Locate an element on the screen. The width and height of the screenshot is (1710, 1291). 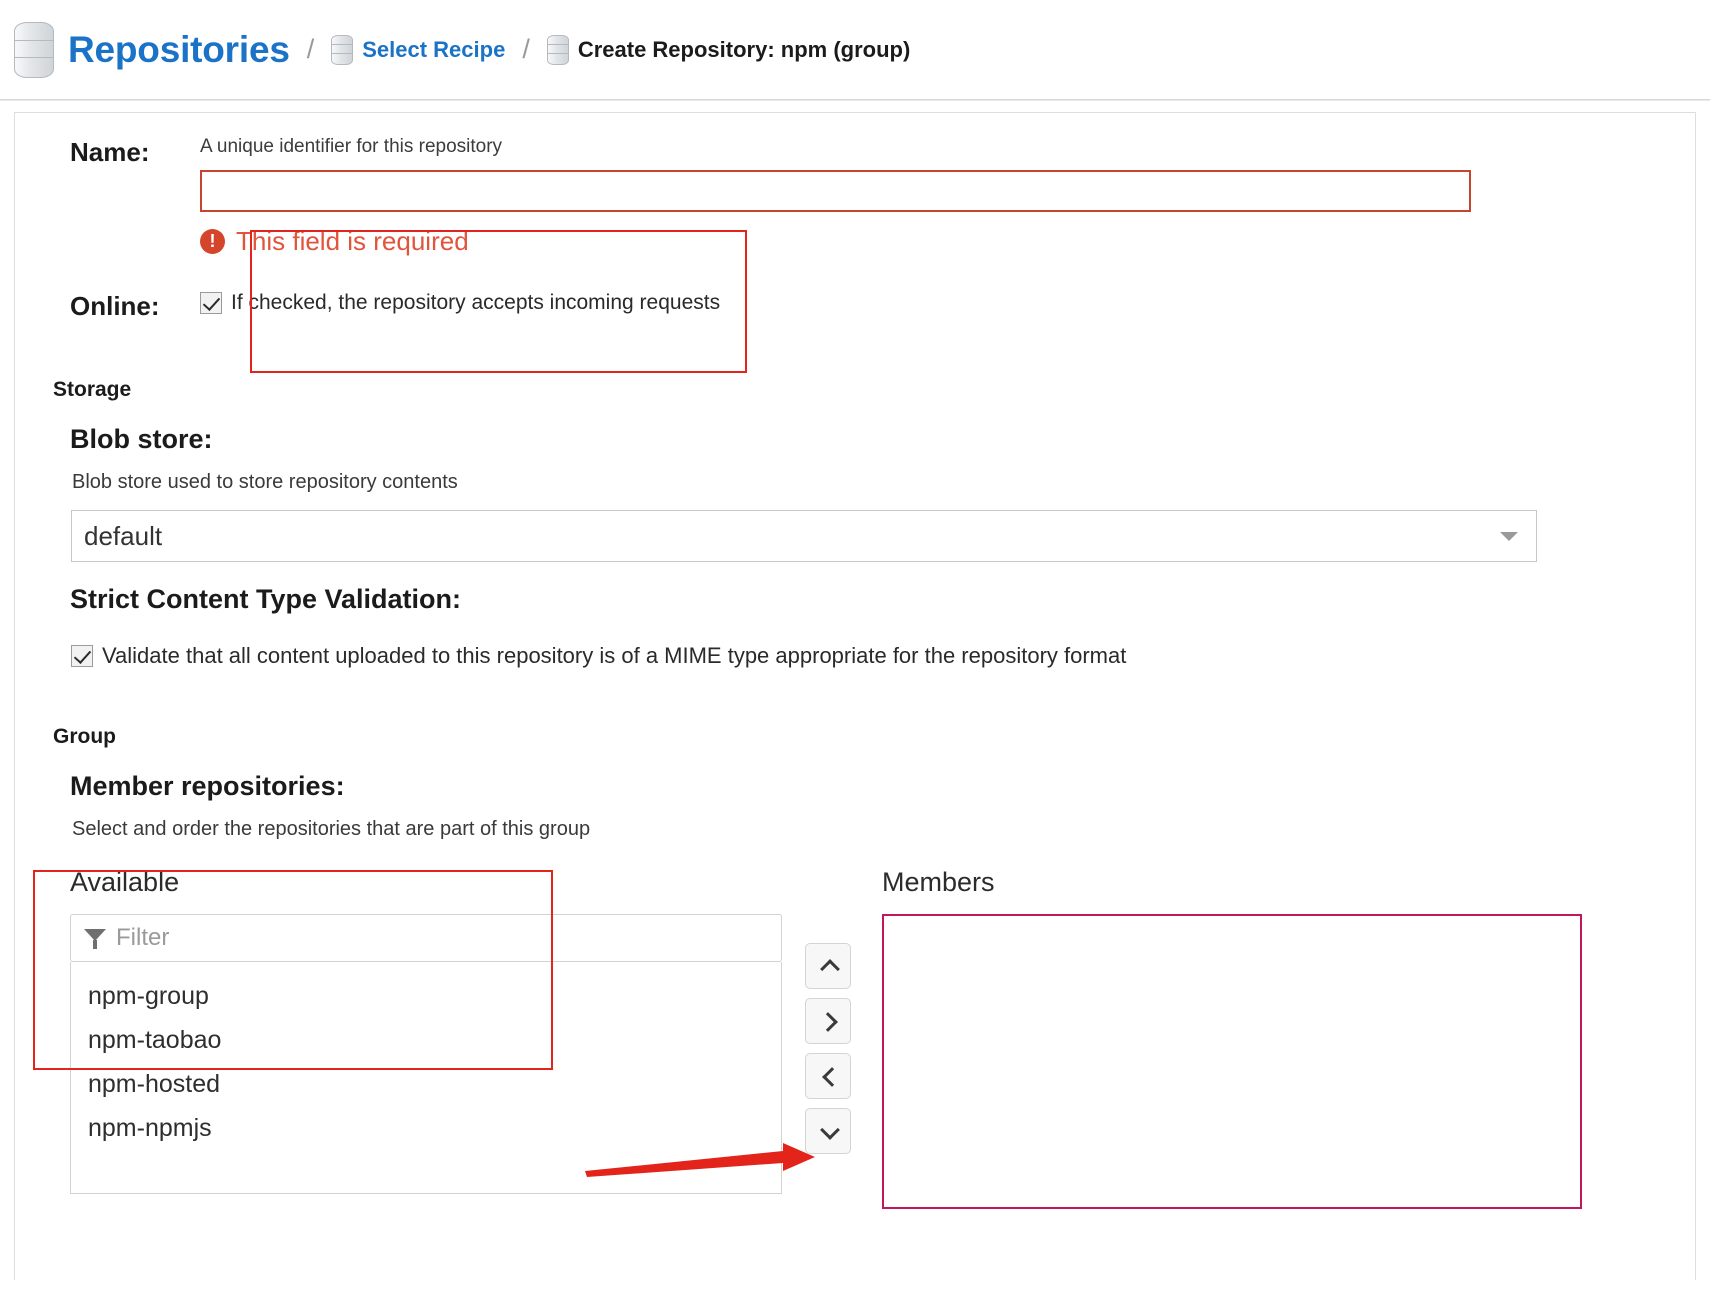
list-item: npm-npmjs is located at coordinates (426, 1128).